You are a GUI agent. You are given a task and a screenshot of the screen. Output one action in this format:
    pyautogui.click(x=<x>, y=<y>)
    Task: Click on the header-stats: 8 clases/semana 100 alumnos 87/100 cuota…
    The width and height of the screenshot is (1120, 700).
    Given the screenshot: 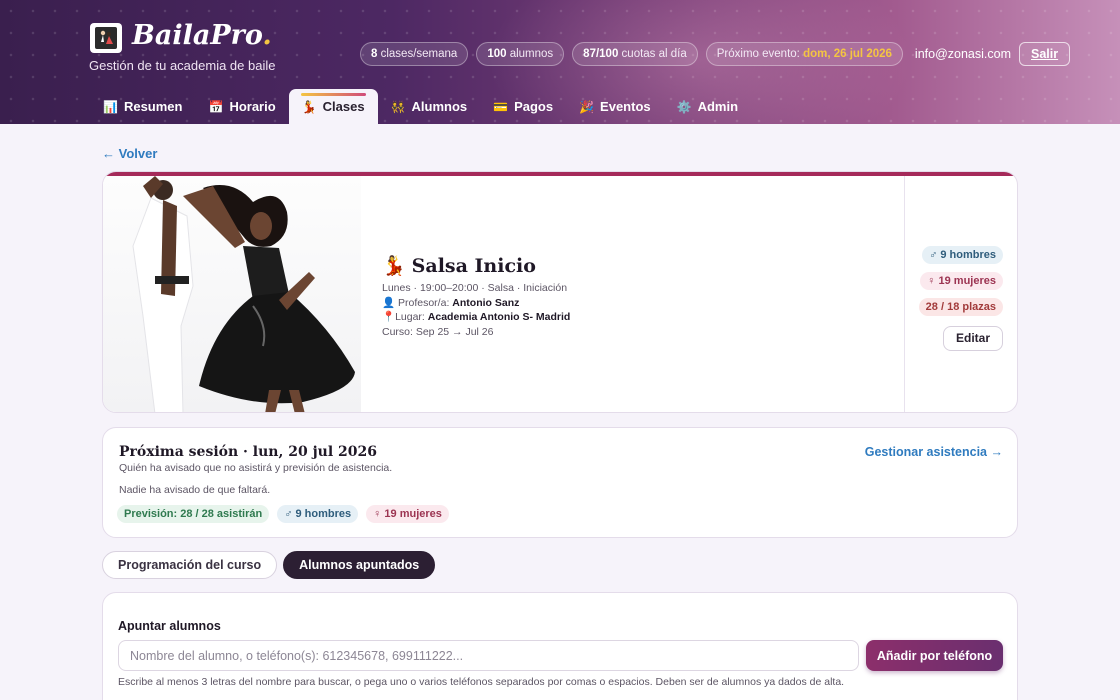 What is the action you would take?
    pyautogui.click(x=715, y=54)
    